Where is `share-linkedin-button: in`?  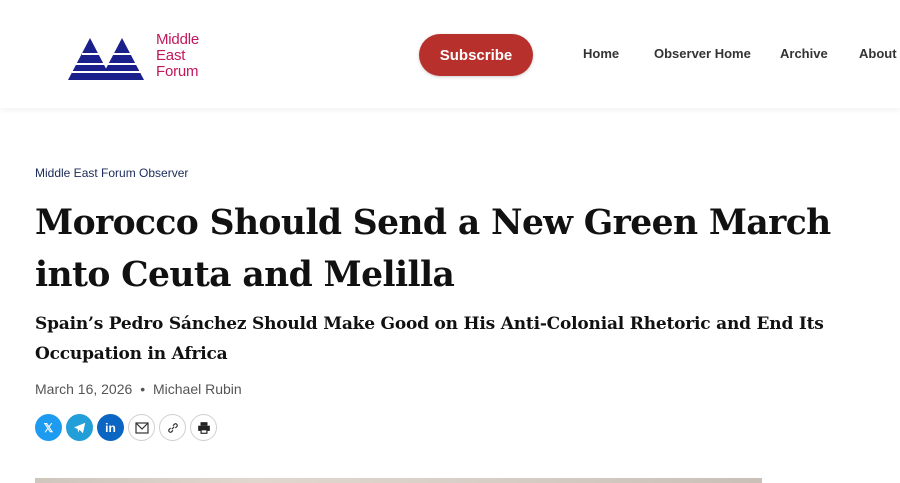 share-linkedin-button: in is located at coordinates (110, 427).